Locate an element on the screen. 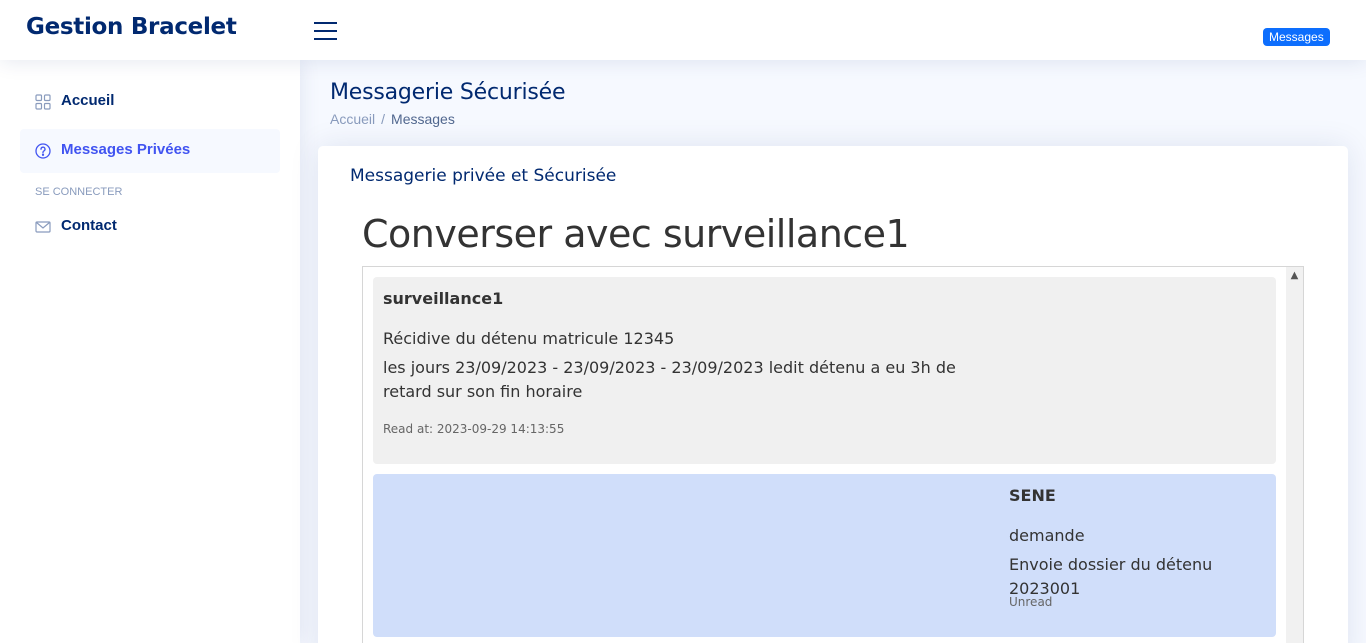 Image resolution: width=1366 pixels, height=643 pixels. breadcrumb-current: Messages is located at coordinates (423, 119).